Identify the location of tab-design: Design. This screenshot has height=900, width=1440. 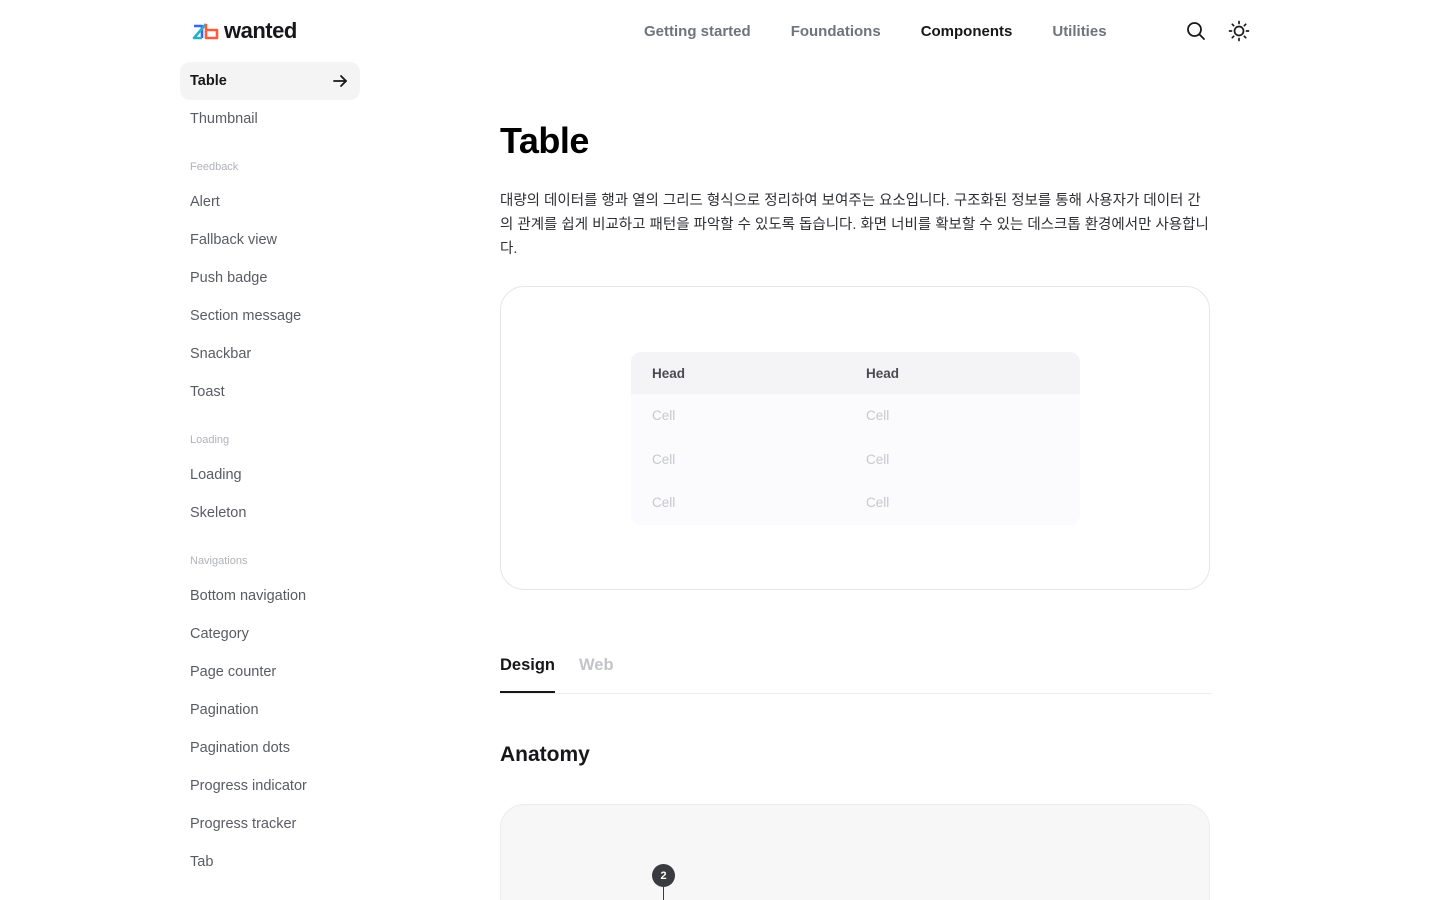
(527, 665).